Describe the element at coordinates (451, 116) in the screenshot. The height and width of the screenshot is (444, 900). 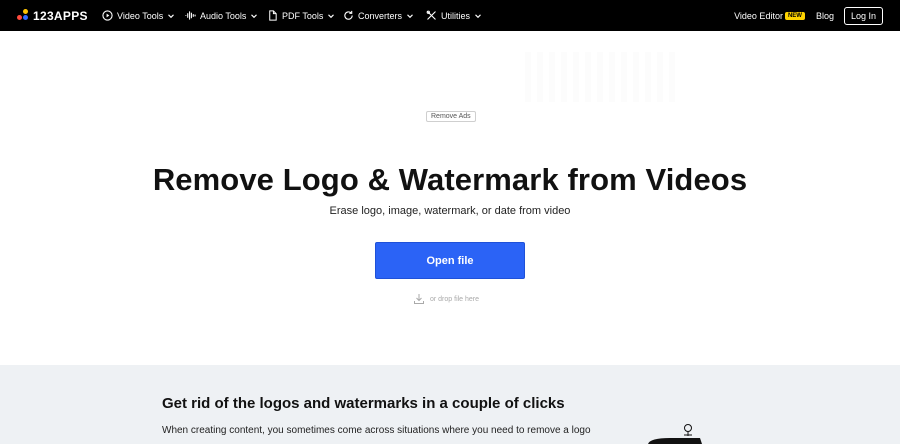
I see `remove-ads-button: Remove Ads` at that location.